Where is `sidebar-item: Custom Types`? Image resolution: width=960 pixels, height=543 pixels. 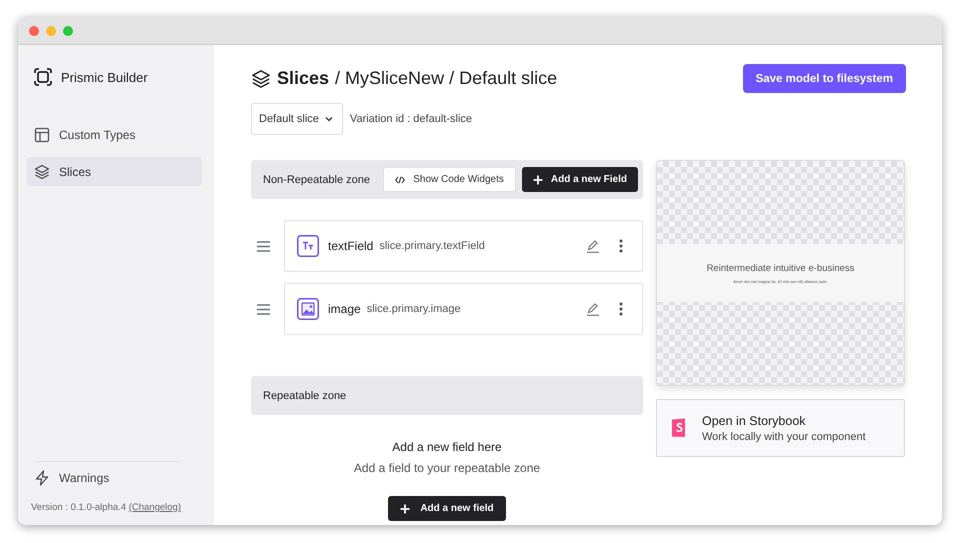
sidebar-item: Custom Types is located at coordinates (114, 134).